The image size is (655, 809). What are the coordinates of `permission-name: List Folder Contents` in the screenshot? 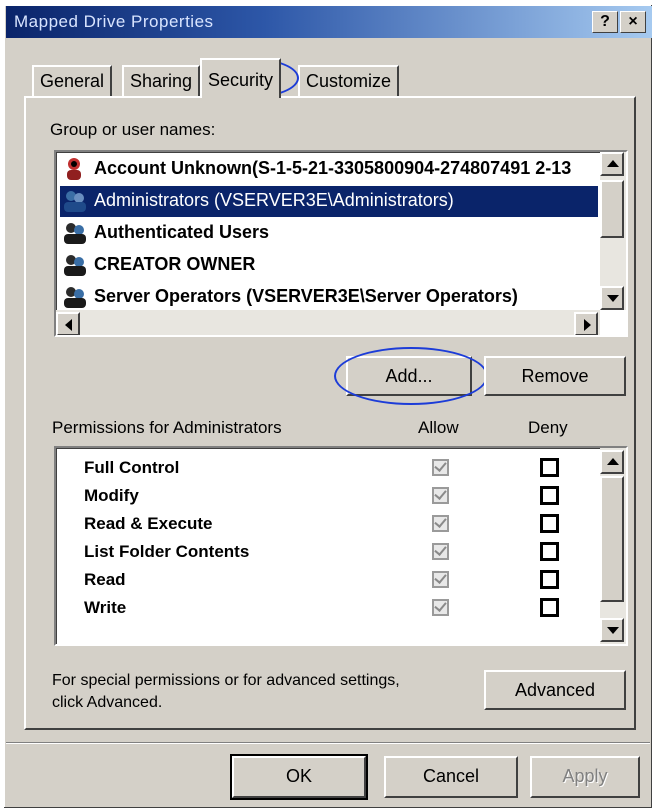 It's located at (167, 551).